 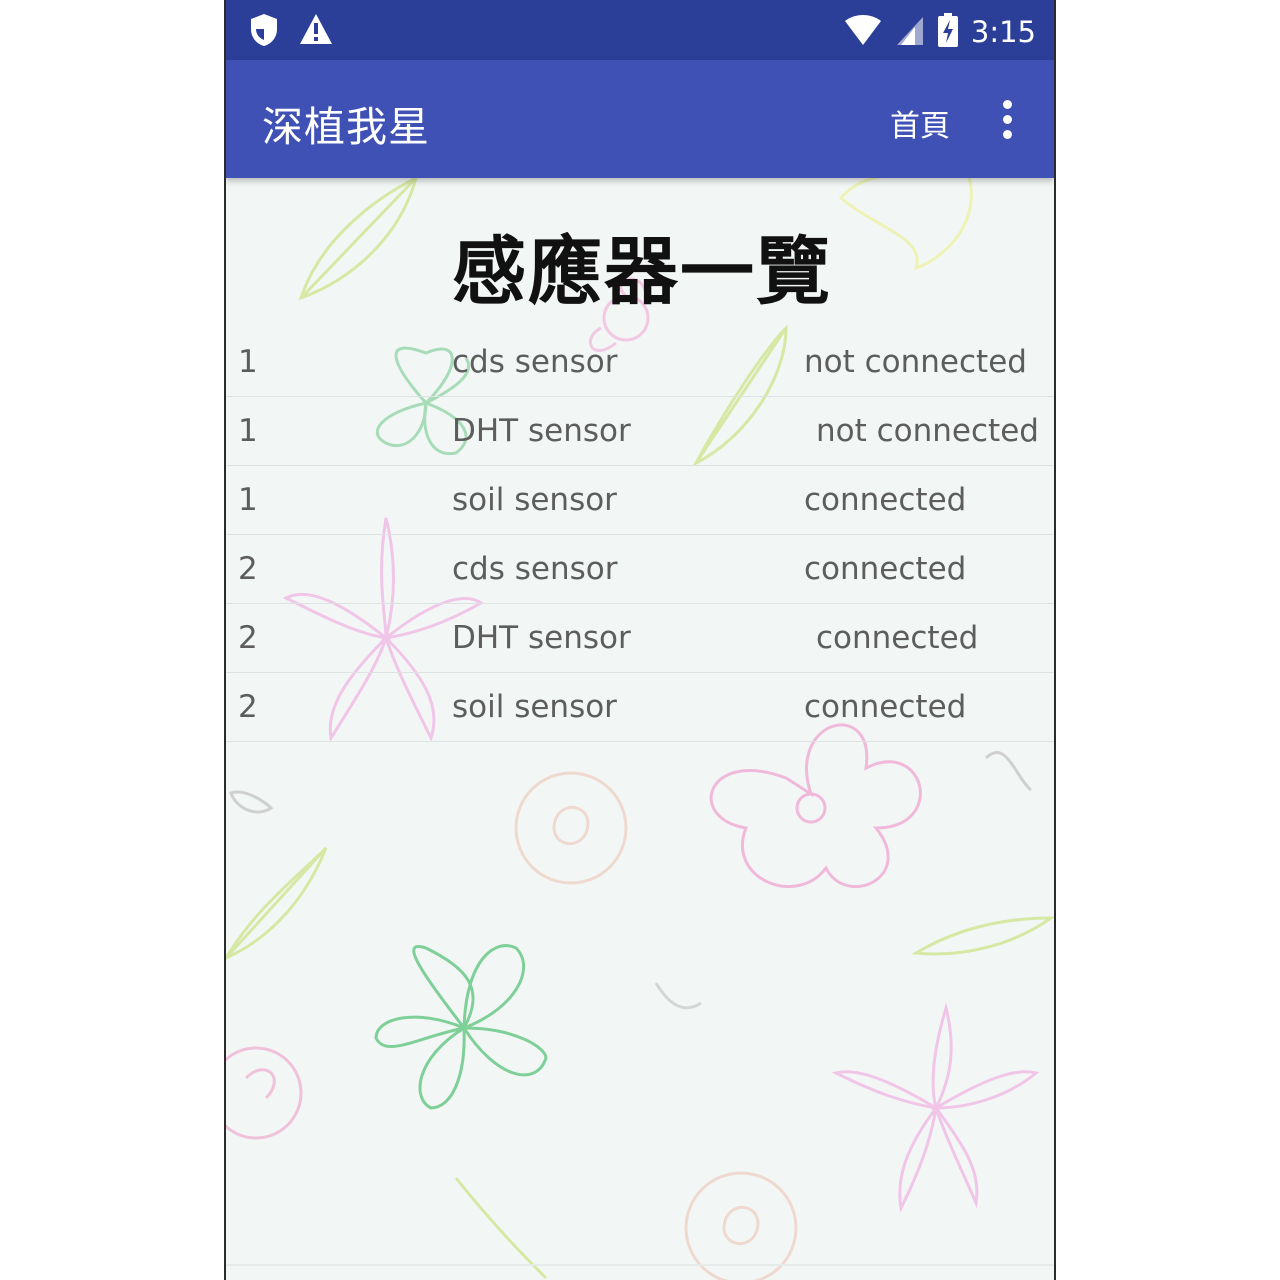 What do you see at coordinates (1007, 120) in the screenshot?
I see `more-vert-icon` at bounding box center [1007, 120].